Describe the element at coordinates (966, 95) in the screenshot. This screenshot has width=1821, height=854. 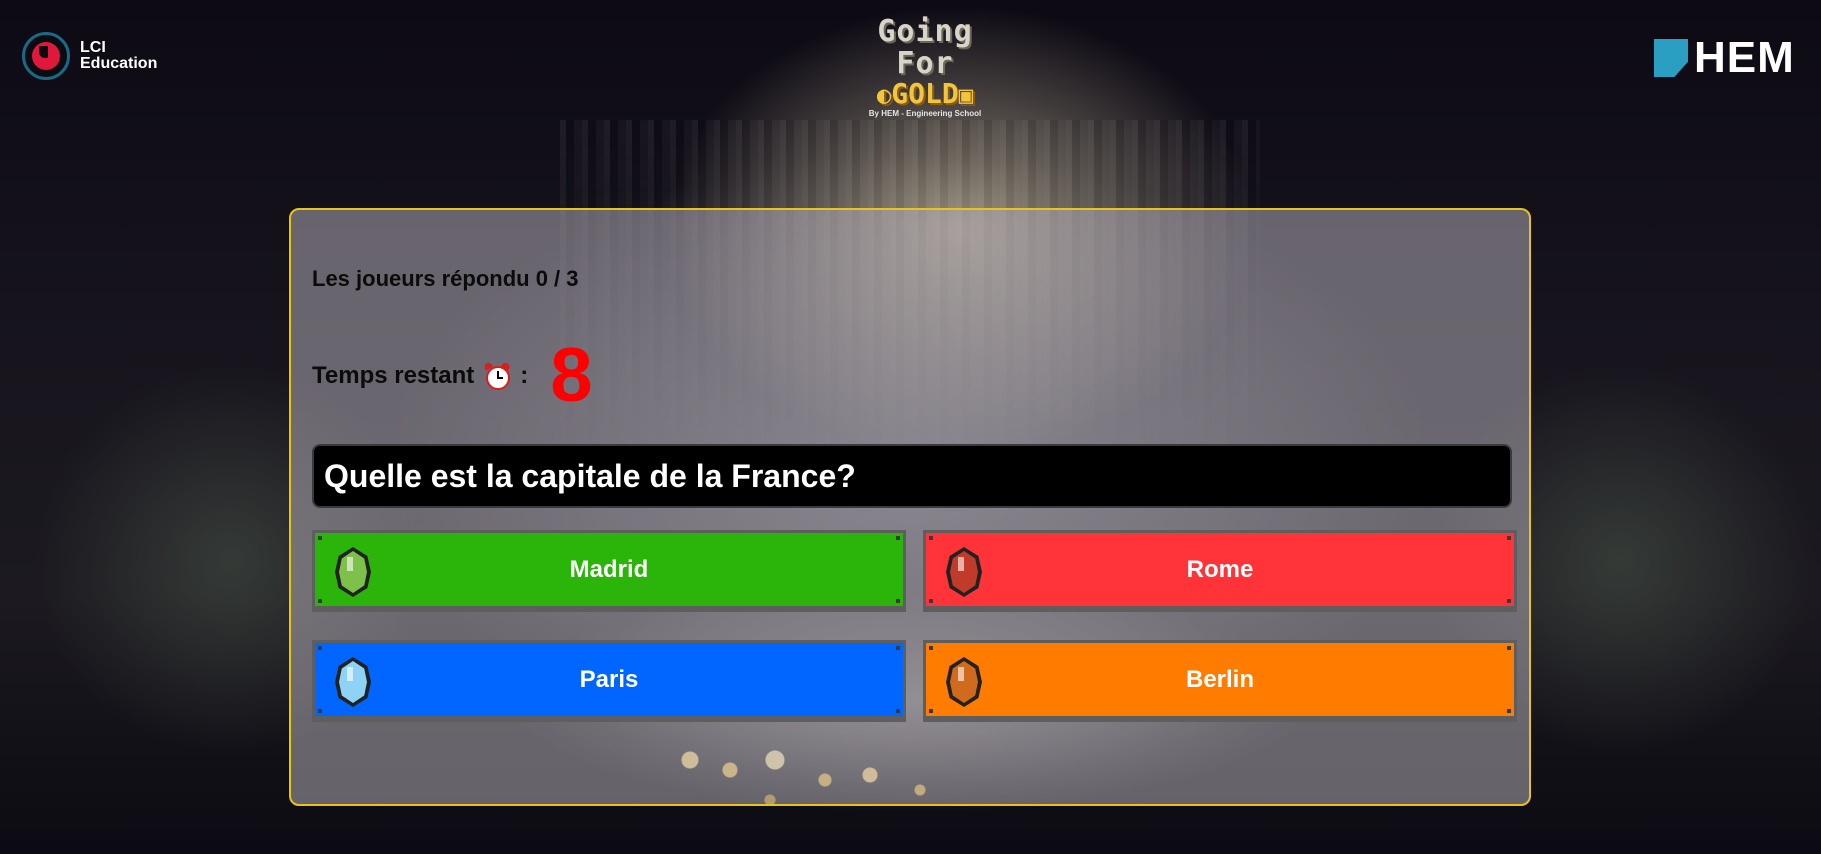
I see `treasure-chest-icon: ▣` at that location.